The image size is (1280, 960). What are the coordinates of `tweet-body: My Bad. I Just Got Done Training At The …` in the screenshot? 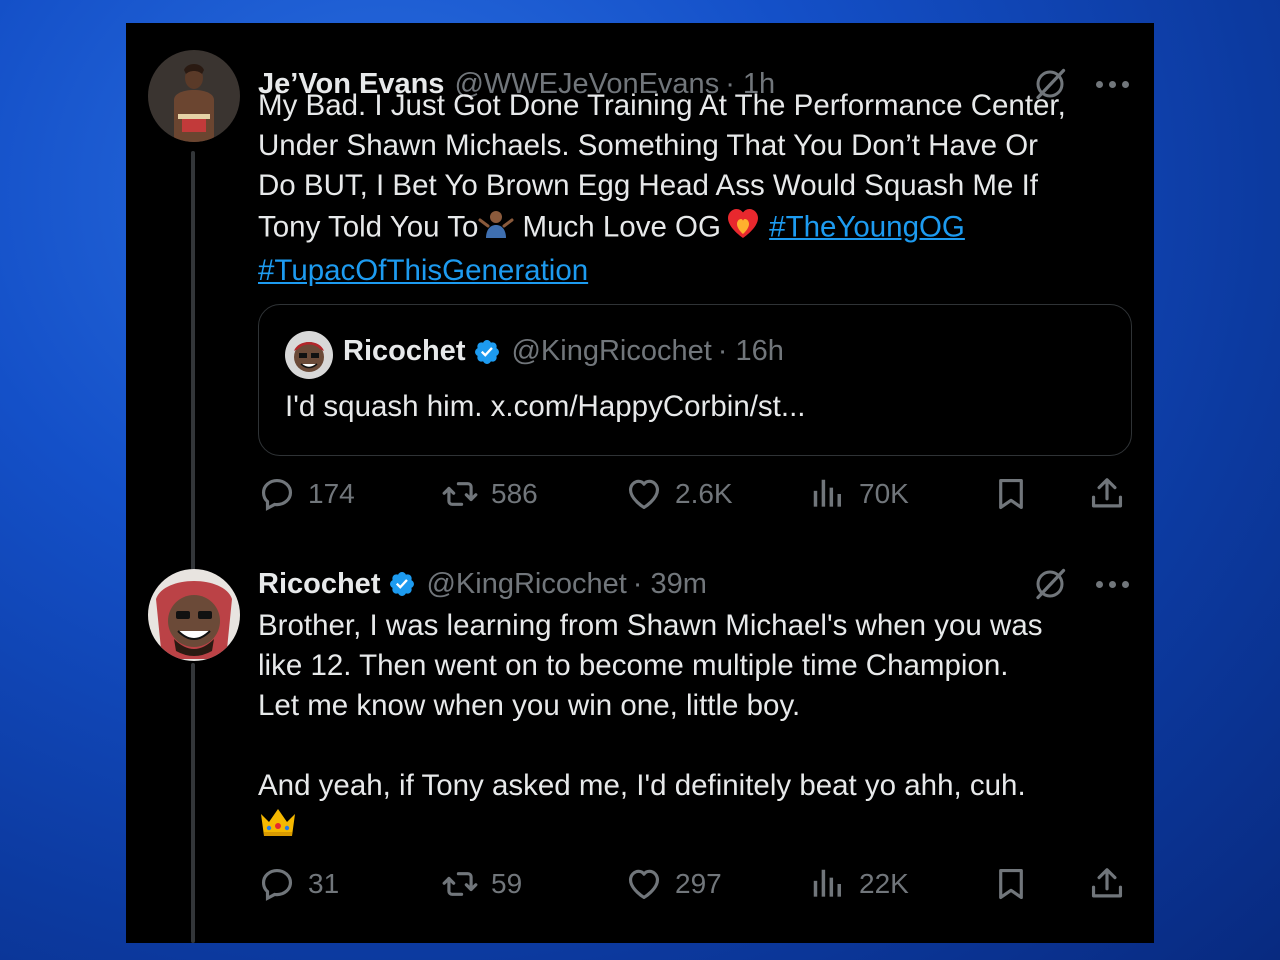 It's located at (694, 188).